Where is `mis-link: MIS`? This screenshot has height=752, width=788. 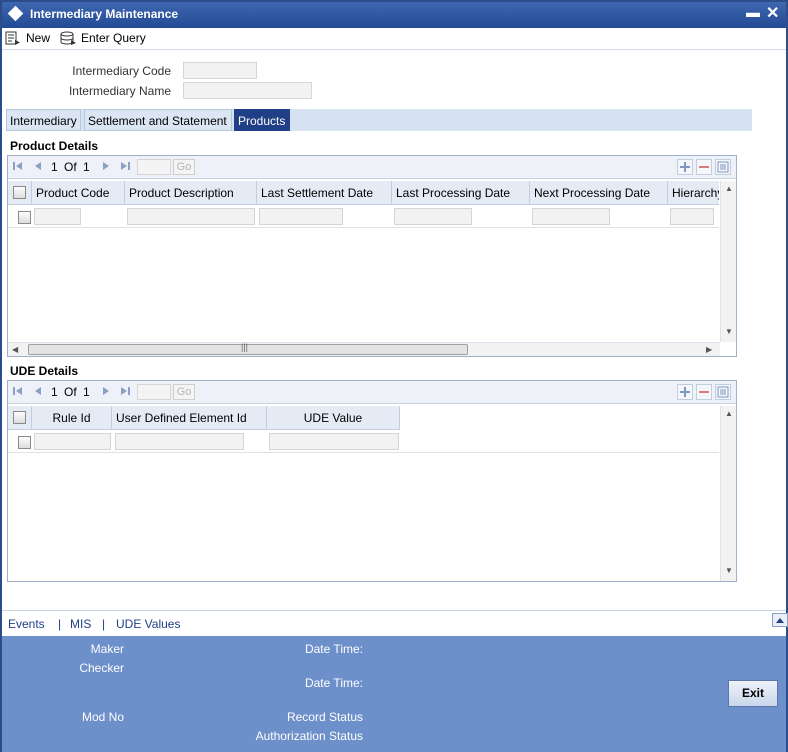 mis-link: MIS is located at coordinates (80, 624).